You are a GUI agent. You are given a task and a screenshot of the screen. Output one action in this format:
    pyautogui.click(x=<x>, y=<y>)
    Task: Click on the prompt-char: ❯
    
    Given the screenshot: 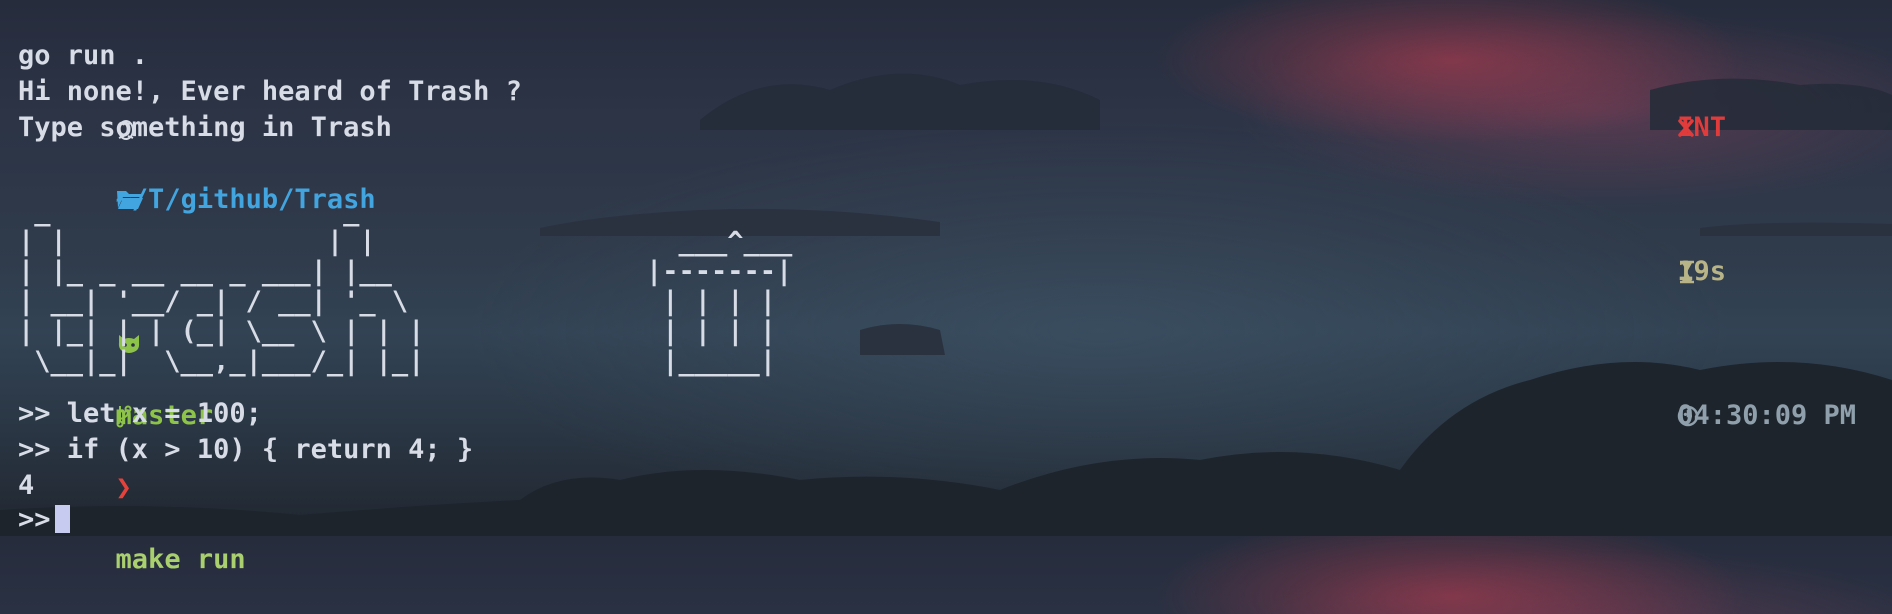 What is the action you would take?
    pyautogui.click(x=123, y=487)
    